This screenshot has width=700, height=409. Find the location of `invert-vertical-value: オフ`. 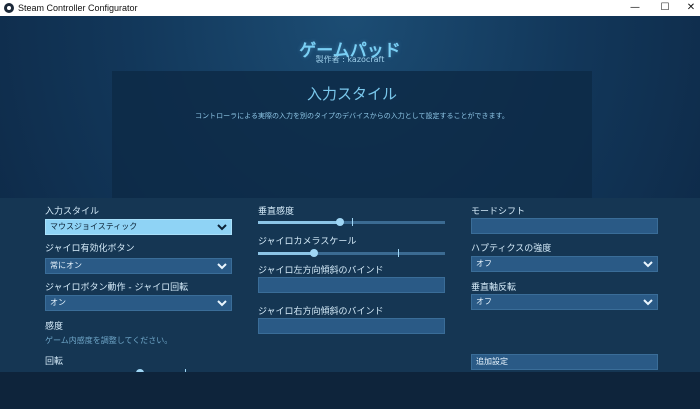

invert-vertical-value: オフ is located at coordinates (484, 301).